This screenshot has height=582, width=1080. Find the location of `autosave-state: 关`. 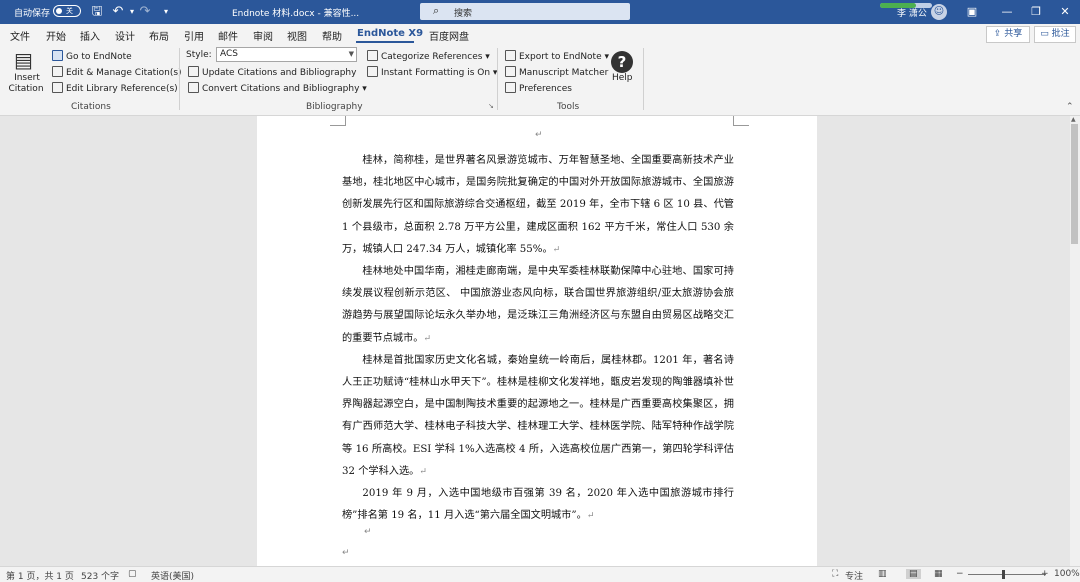

autosave-state: 关 is located at coordinates (69, 11).